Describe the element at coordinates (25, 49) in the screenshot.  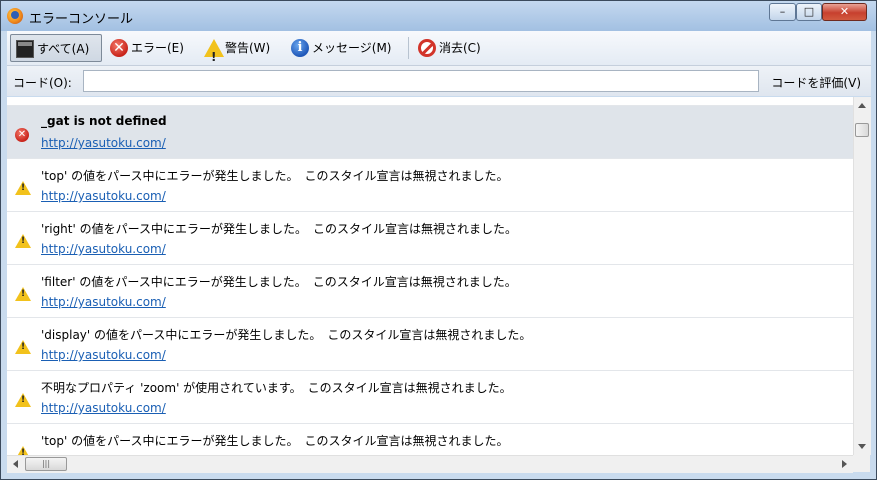
I see `console-icon` at that location.